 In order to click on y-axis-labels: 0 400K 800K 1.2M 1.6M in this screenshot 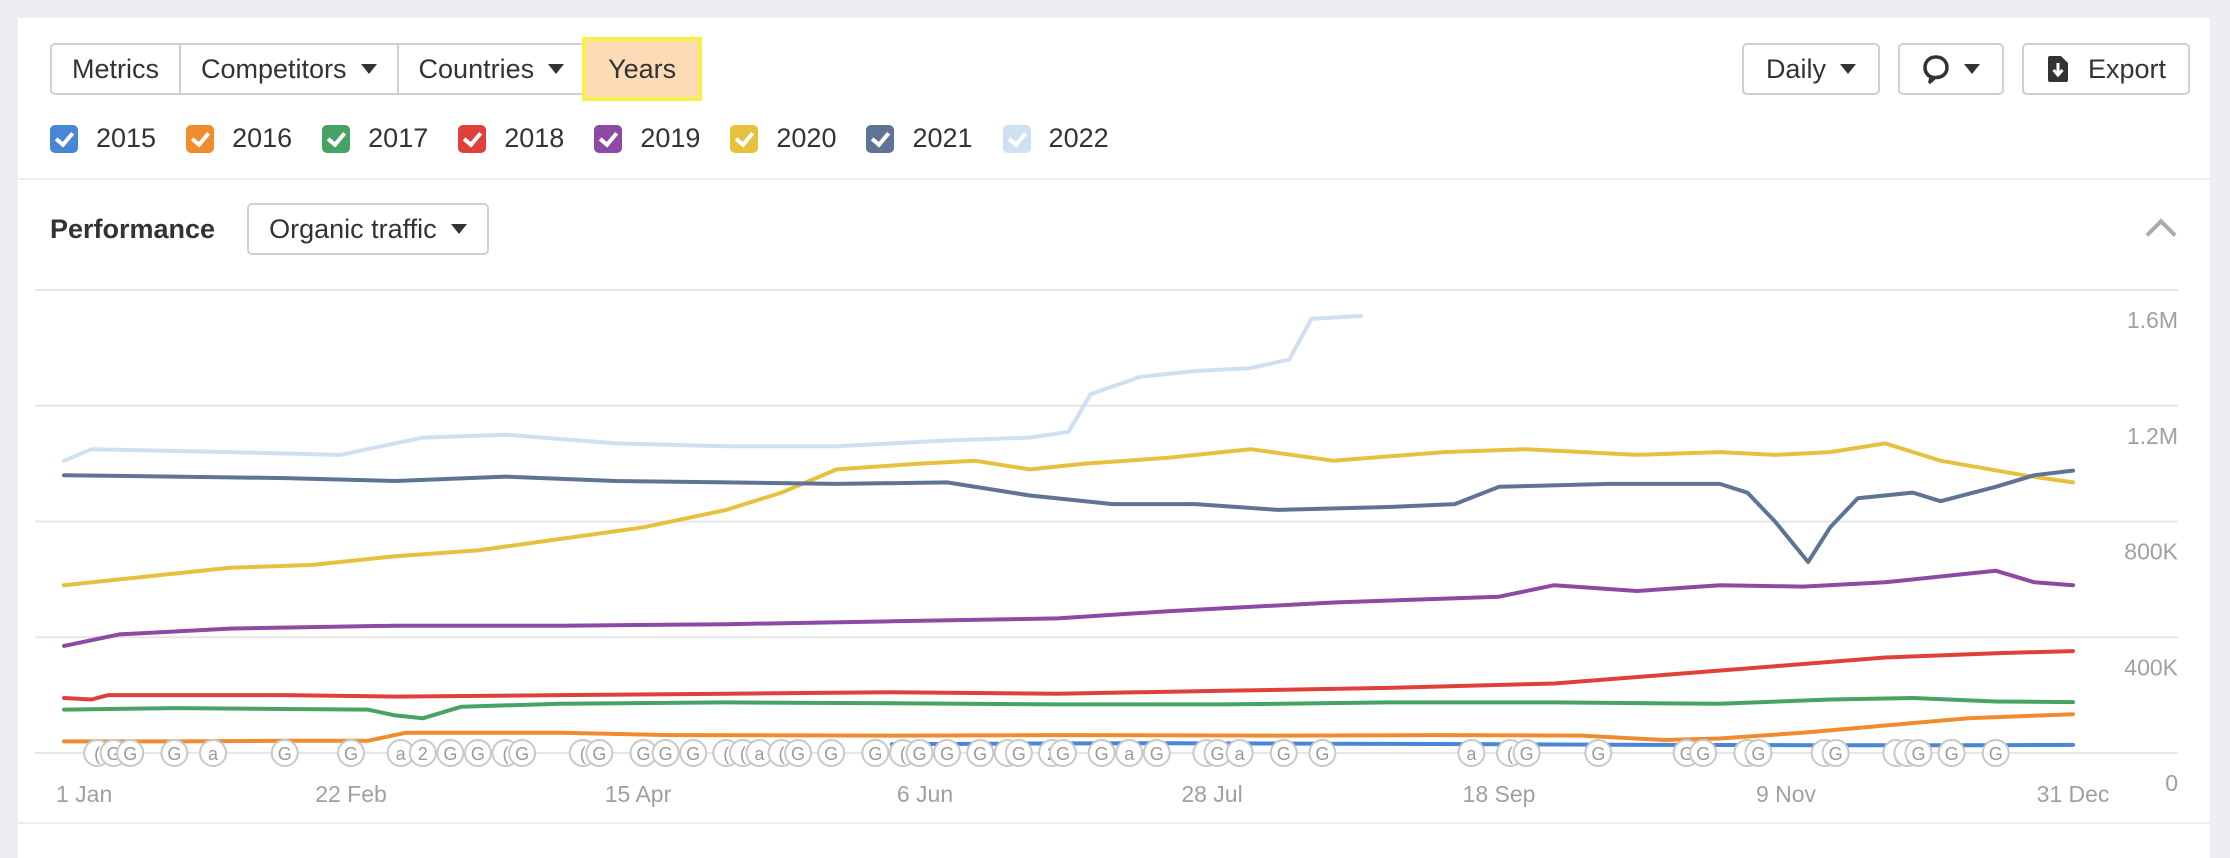, I will do `click(2151, 551)`.